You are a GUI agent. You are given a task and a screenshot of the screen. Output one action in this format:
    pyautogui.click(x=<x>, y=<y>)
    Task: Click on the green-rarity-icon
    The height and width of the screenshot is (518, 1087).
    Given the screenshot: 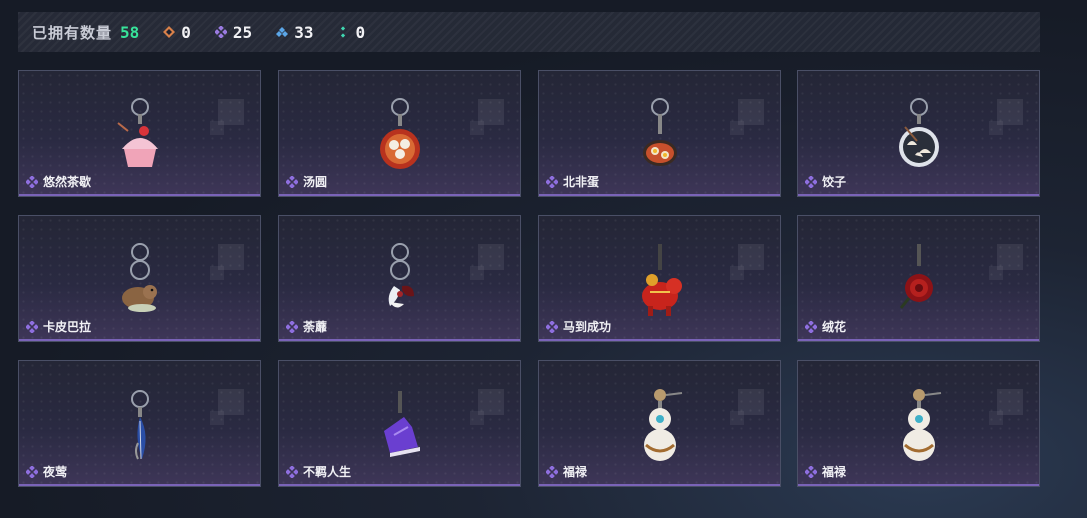 What is the action you would take?
    pyautogui.click(x=343, y=32)
    